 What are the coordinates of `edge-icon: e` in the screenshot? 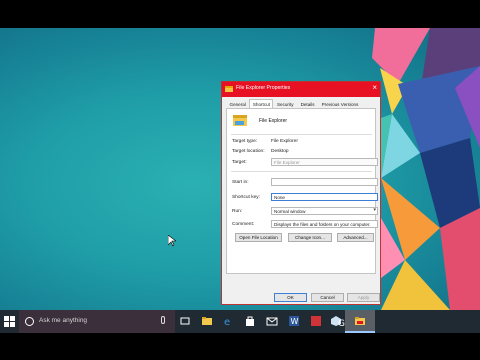 It's located at (229, 321).